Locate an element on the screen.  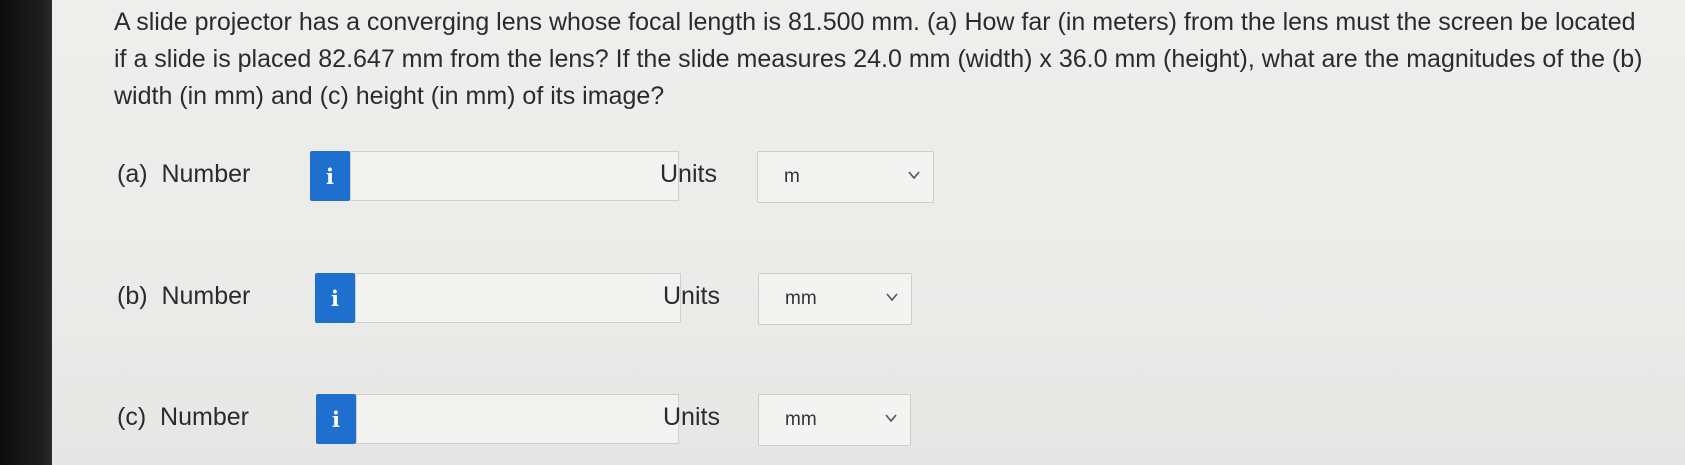
part-c-label: (c) Number is located at coordinates (183, 417).